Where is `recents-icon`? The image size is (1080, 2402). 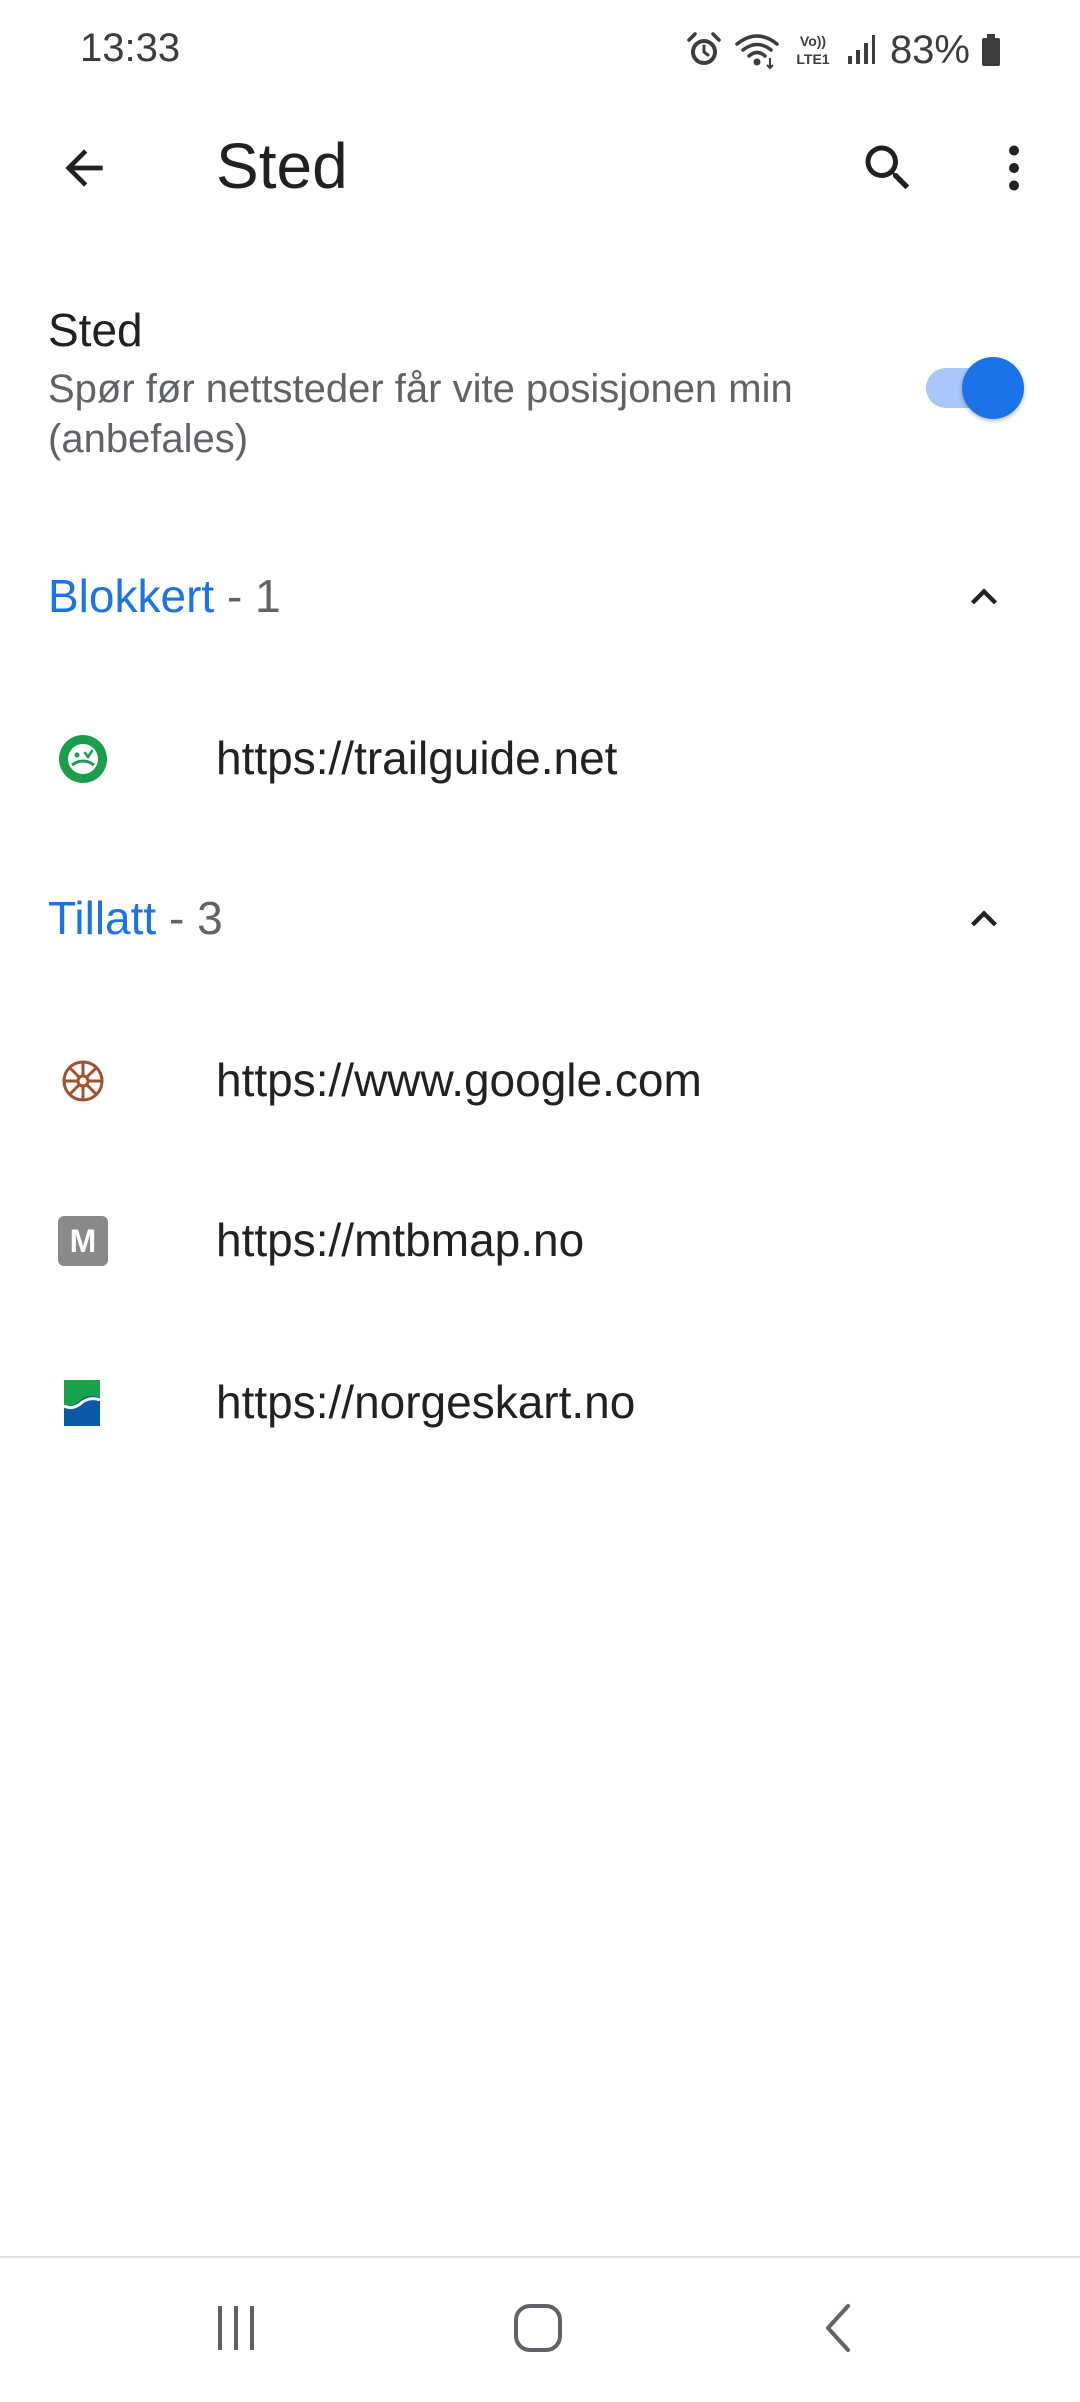
recents-icon is located at coordinates (236, 2328).